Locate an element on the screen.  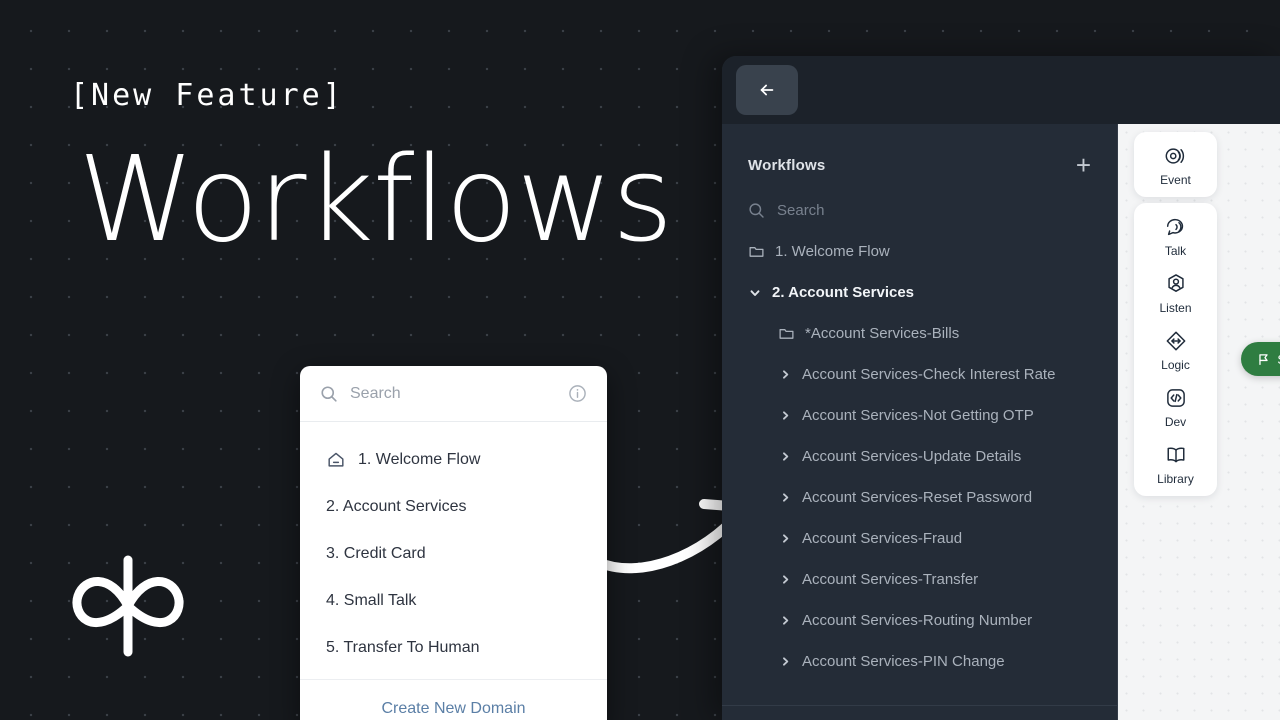
dock-item-event: Event is located at coordinates (1175, 165).